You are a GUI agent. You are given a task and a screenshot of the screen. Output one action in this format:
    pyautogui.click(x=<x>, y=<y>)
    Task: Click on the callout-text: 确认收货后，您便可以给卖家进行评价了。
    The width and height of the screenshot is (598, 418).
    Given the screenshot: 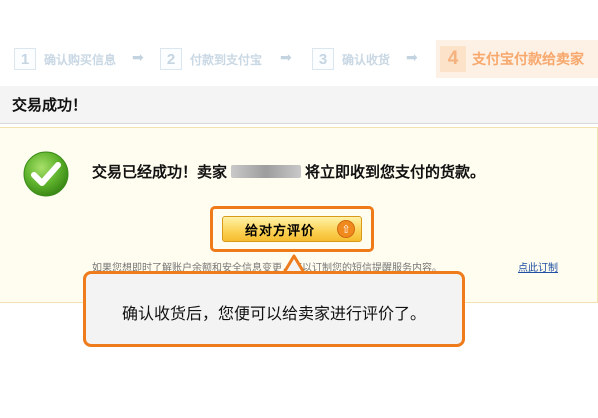 What is the action you would take?
    pyautogui.click(x=273, y=313)
    